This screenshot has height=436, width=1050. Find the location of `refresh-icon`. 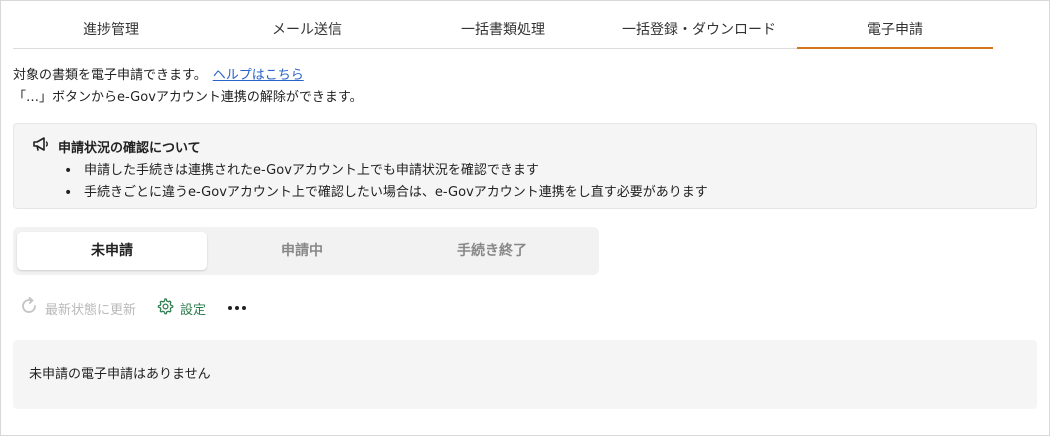

refresh-icon is located at coordinates (29, 308).